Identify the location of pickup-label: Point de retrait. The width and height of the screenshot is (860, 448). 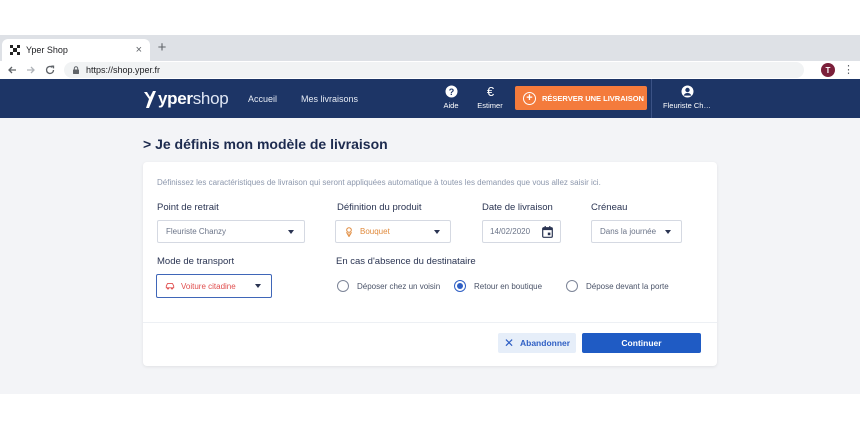
(188, 207).